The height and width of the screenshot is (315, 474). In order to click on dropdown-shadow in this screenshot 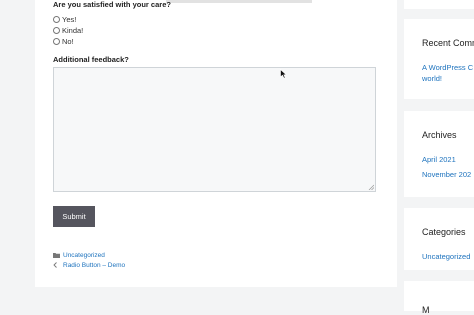, I will do `click(239, 1)`.